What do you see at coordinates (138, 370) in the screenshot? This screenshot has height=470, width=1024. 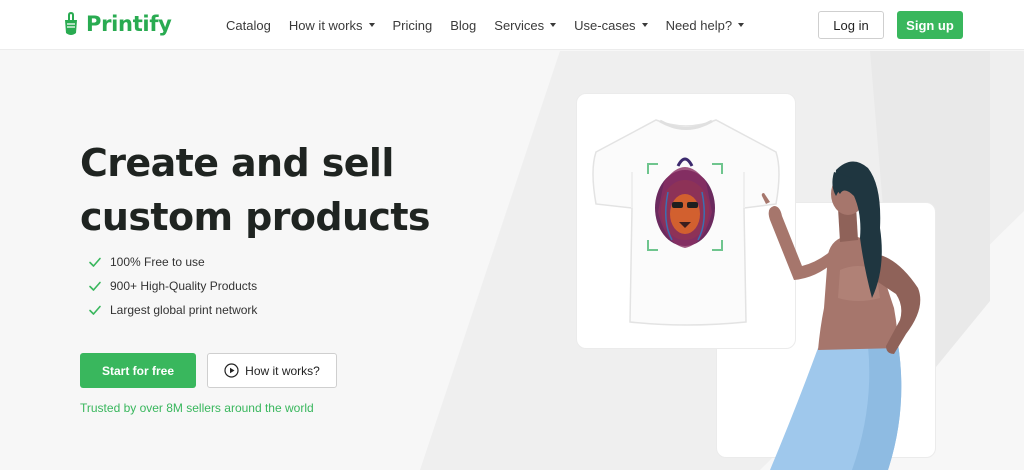 I see `start-for-free-button: Start for free` at bounding box center [138, 370].